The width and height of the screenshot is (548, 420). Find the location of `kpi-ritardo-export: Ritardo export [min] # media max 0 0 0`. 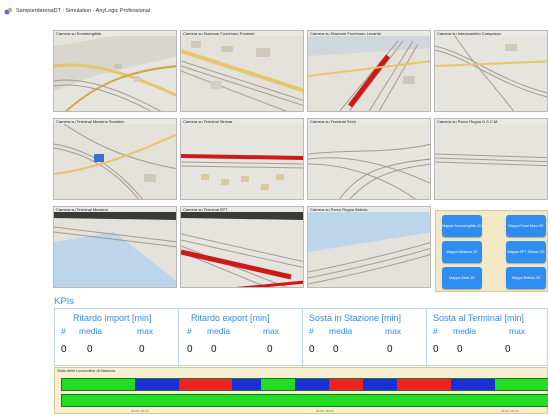

kpi-ritardo-export: Ritardo export [min] # media max 0 0 0 is located at coordinates (241, 338).